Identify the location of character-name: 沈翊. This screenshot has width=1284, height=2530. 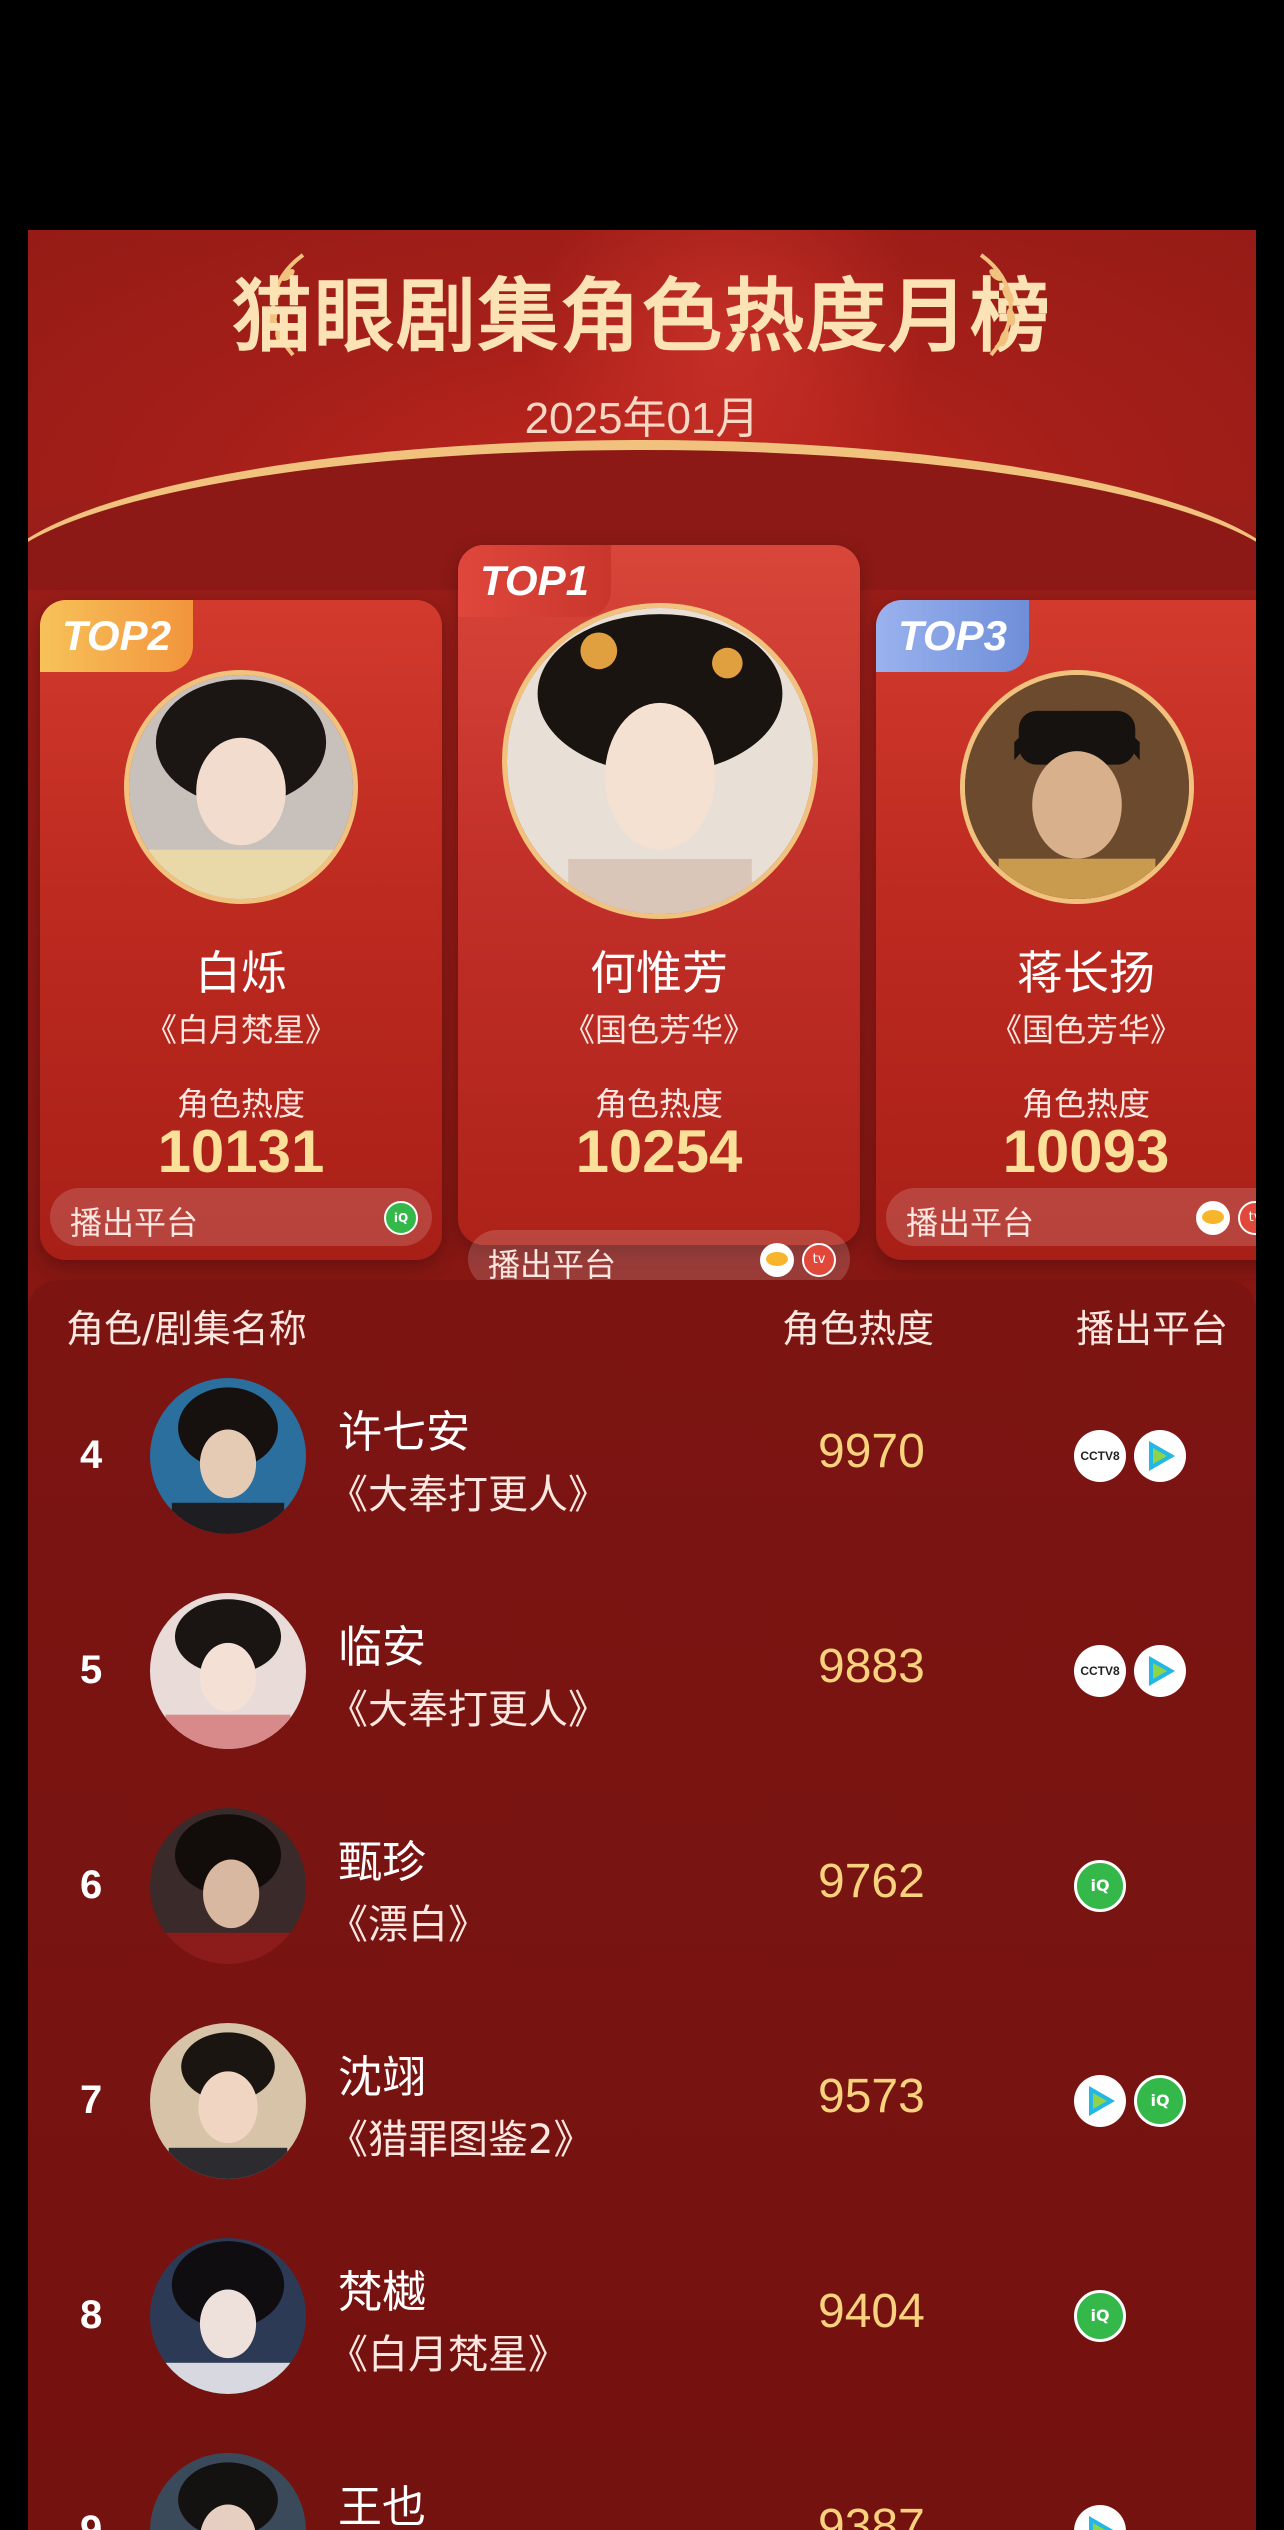
(382, 2077).